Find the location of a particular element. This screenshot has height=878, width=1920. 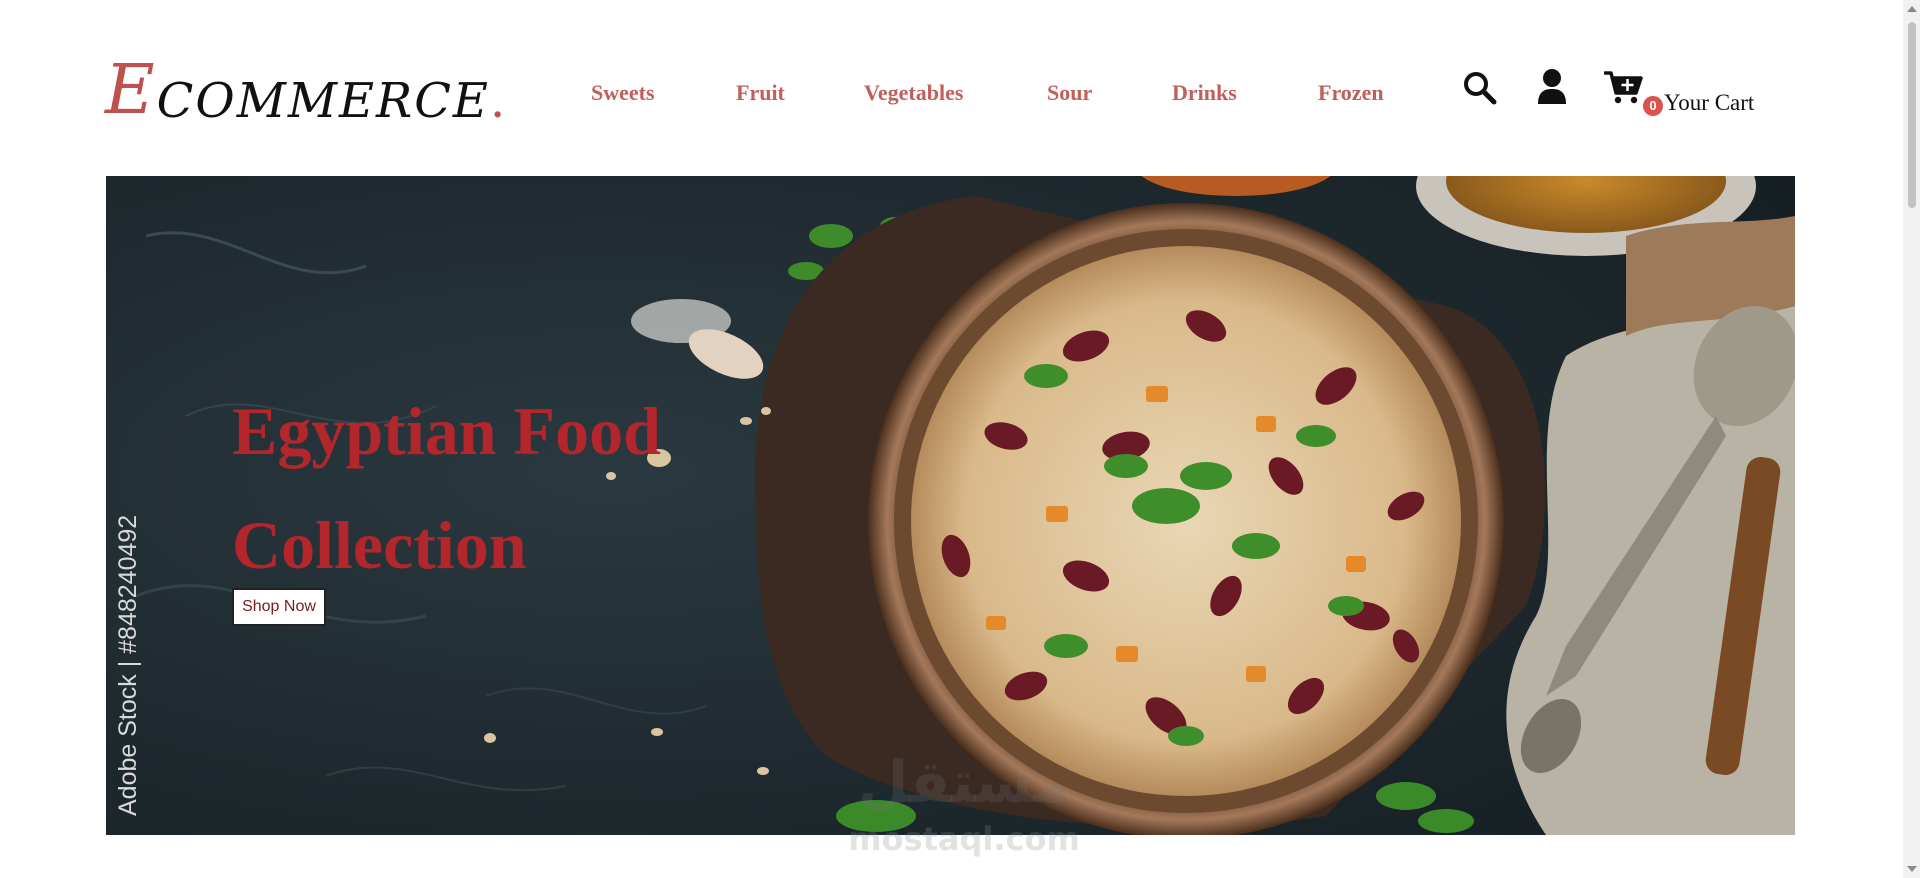

nav-item-vegetables: Vegetables is located at coordinates (913, 93).